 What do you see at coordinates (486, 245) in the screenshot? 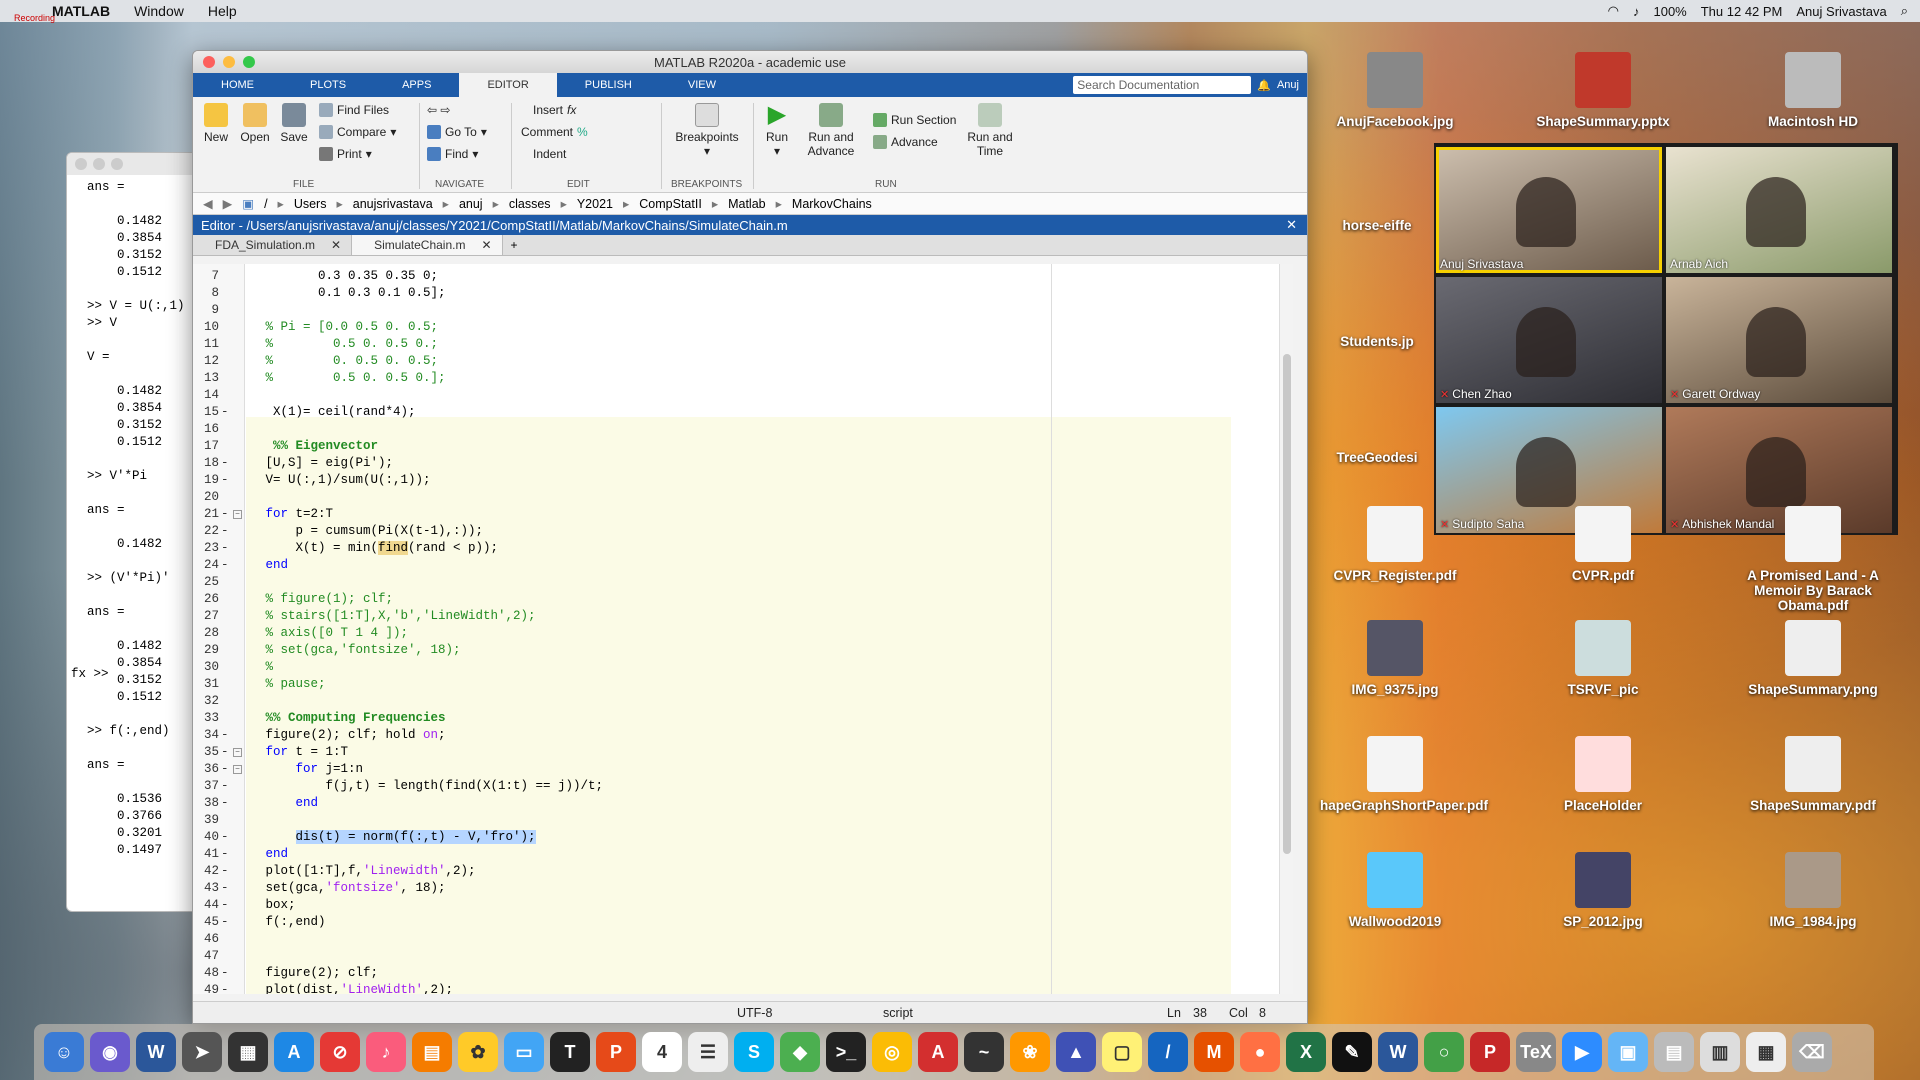
I see `close-tab-icon: ✕` at bounding box center [486, 245].